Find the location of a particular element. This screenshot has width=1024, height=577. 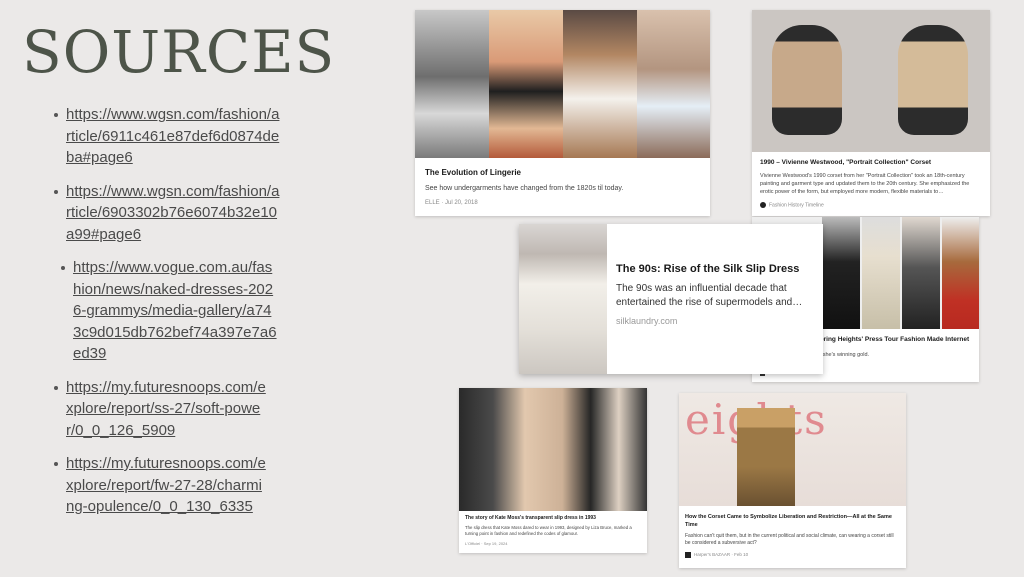

card-source: silklaundry.com is located at coordinates (647, 321).